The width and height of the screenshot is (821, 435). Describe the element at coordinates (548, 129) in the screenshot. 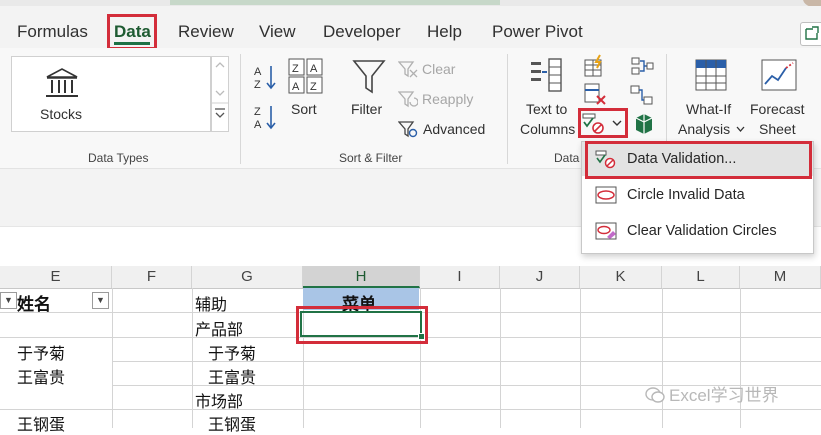

I see `text-to-columns-label-2: Columns` at that location.